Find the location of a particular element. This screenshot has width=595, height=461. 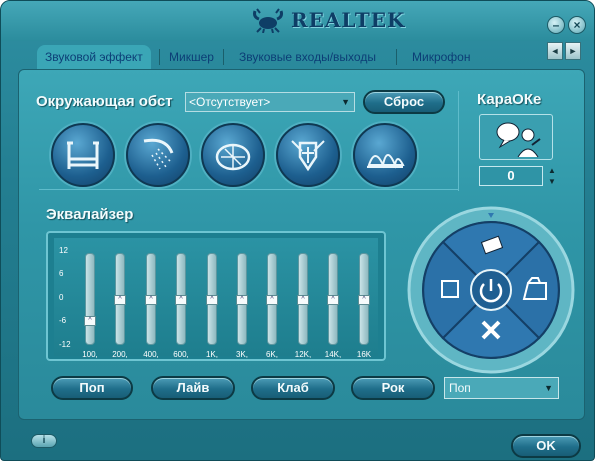

environment-selected-value: <Отсутствует> is located at coordinates (230, 102).